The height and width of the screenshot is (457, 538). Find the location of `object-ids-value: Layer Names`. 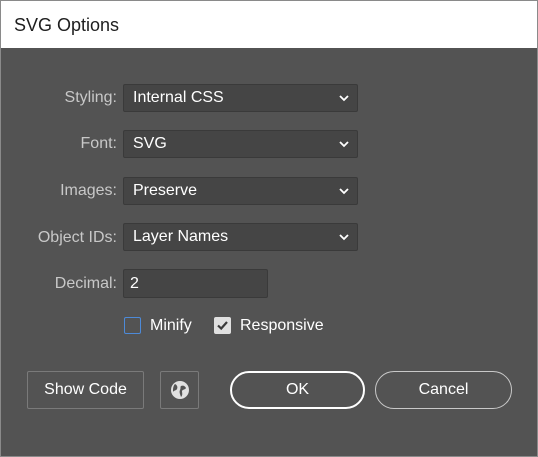

object-ids-value: Layer Names is located at coordinates (181, 236).